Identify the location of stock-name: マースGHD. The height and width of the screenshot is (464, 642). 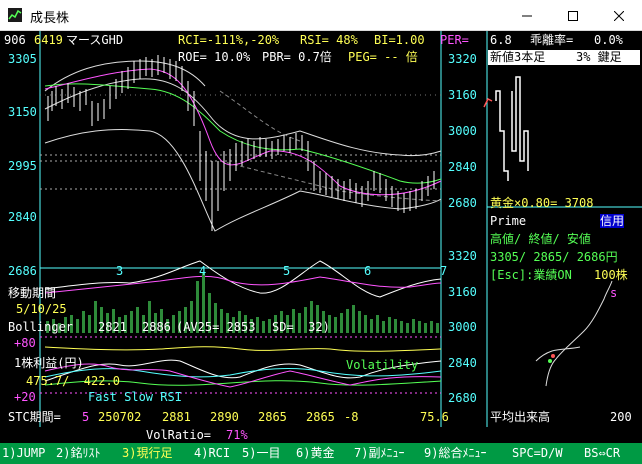
(95, 40).